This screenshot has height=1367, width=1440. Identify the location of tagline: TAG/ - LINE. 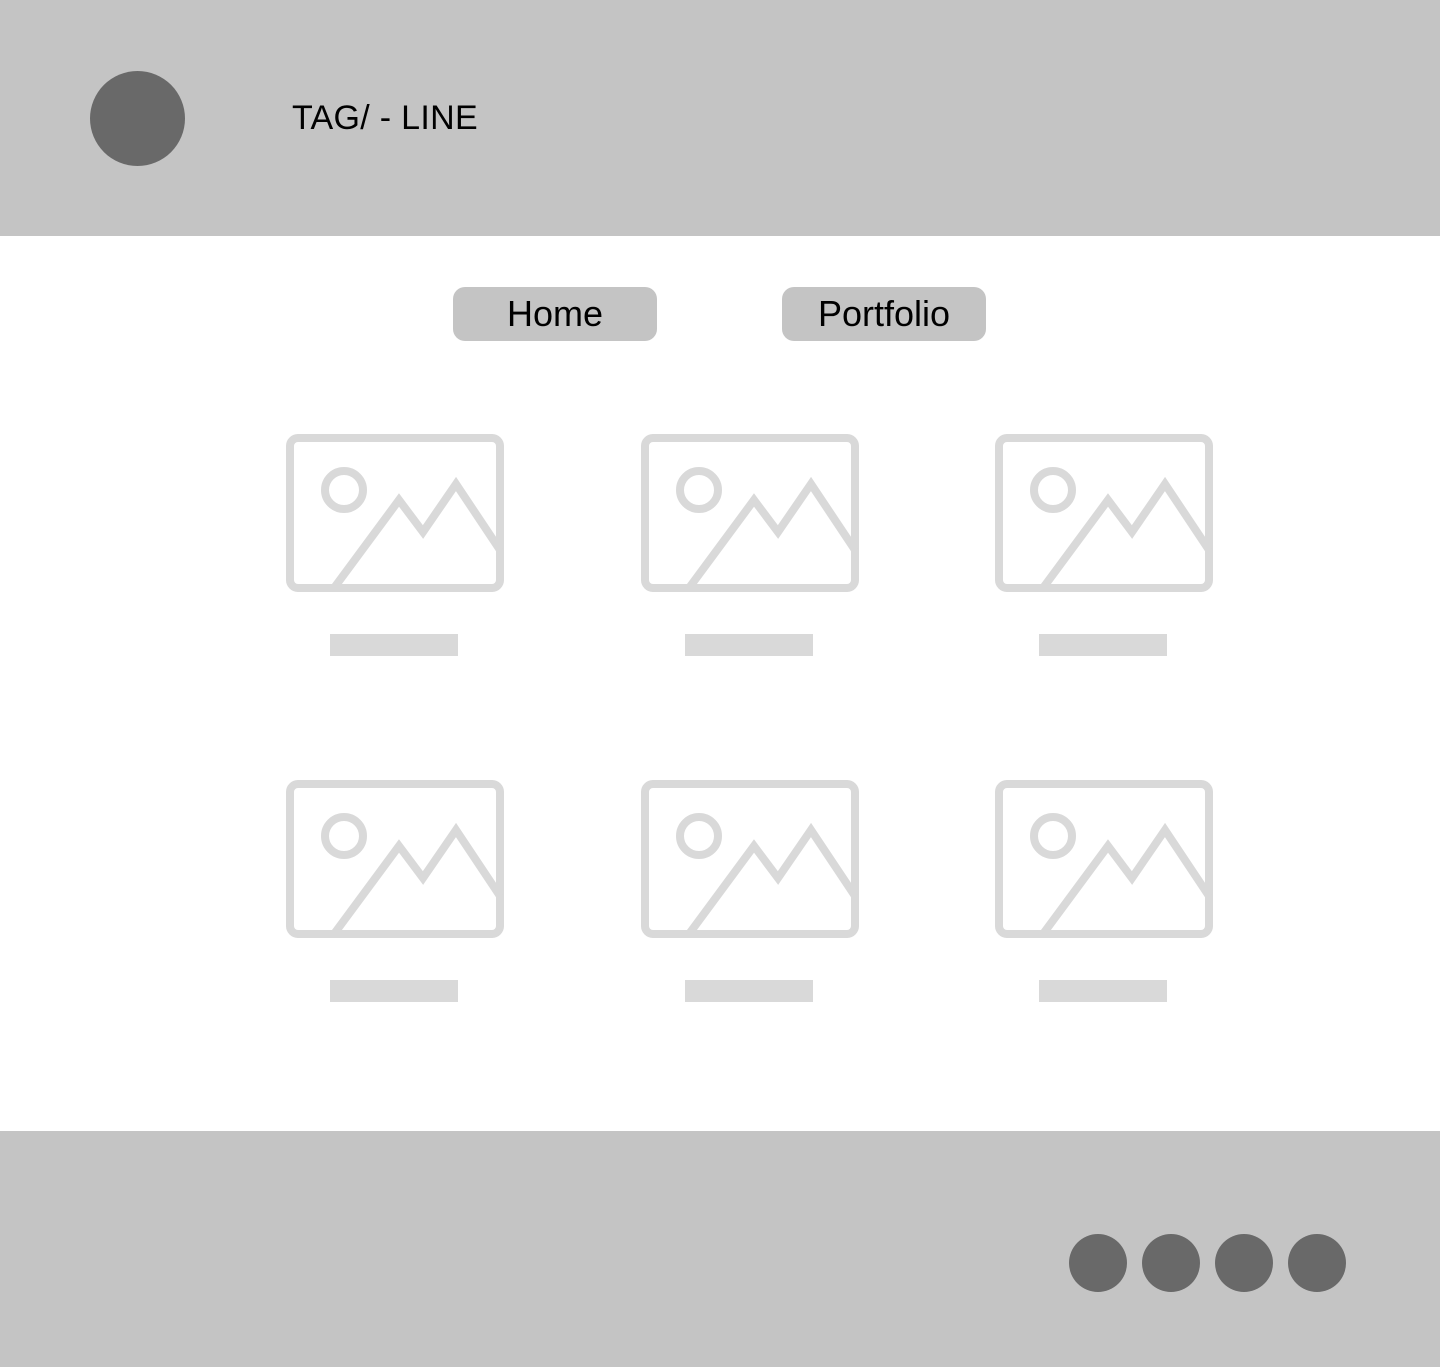
(385, 118).